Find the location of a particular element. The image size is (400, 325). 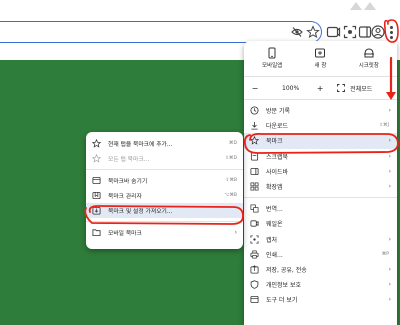

menu-item-sidebar: 사이드바 › is located at coordinates (320, 171).